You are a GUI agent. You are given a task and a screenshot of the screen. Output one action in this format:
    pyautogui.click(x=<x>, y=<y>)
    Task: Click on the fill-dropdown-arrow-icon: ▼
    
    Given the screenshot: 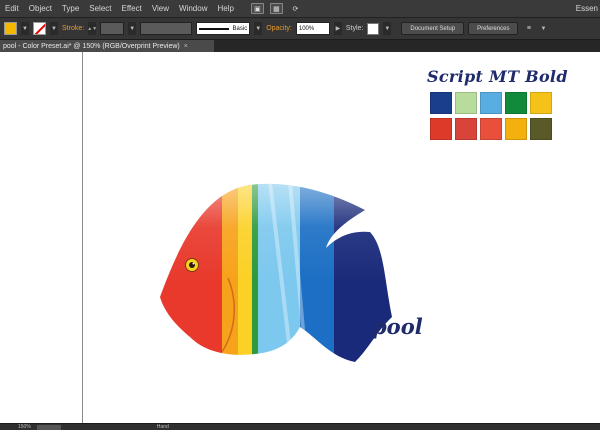 What is the action you would take?
    pyautogui.click(x=25, y=28)
    